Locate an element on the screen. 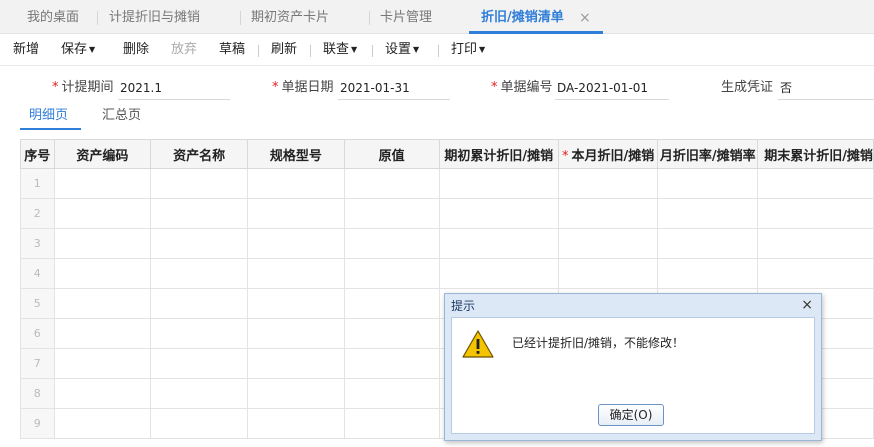 This screenshot has width=874, height=447. draft-button: 草稿 is located at coordinates (232, 50).